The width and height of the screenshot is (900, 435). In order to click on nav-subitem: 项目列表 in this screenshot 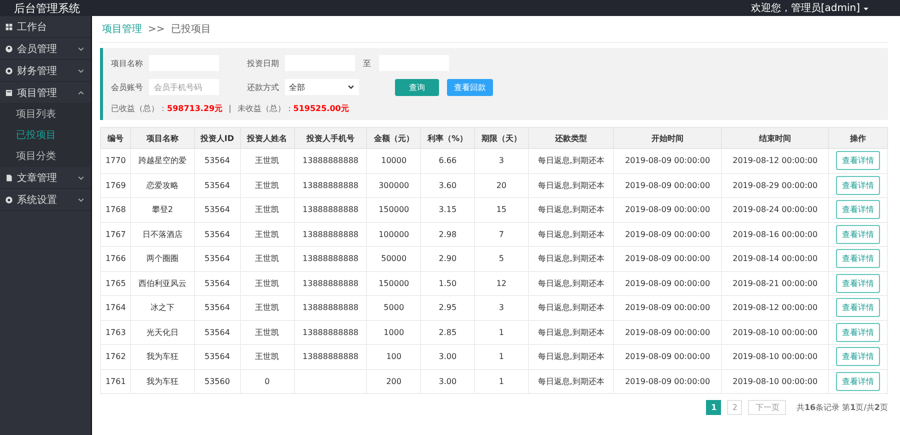, I will do `click(45, 114)`.